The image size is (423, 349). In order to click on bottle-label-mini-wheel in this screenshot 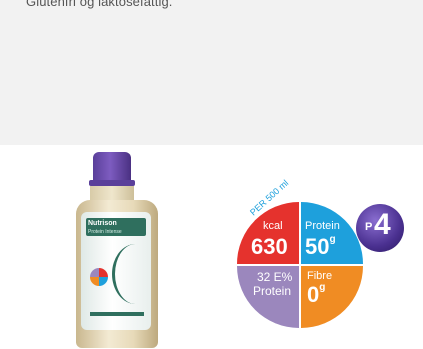, I will do `click(99, 277)`.